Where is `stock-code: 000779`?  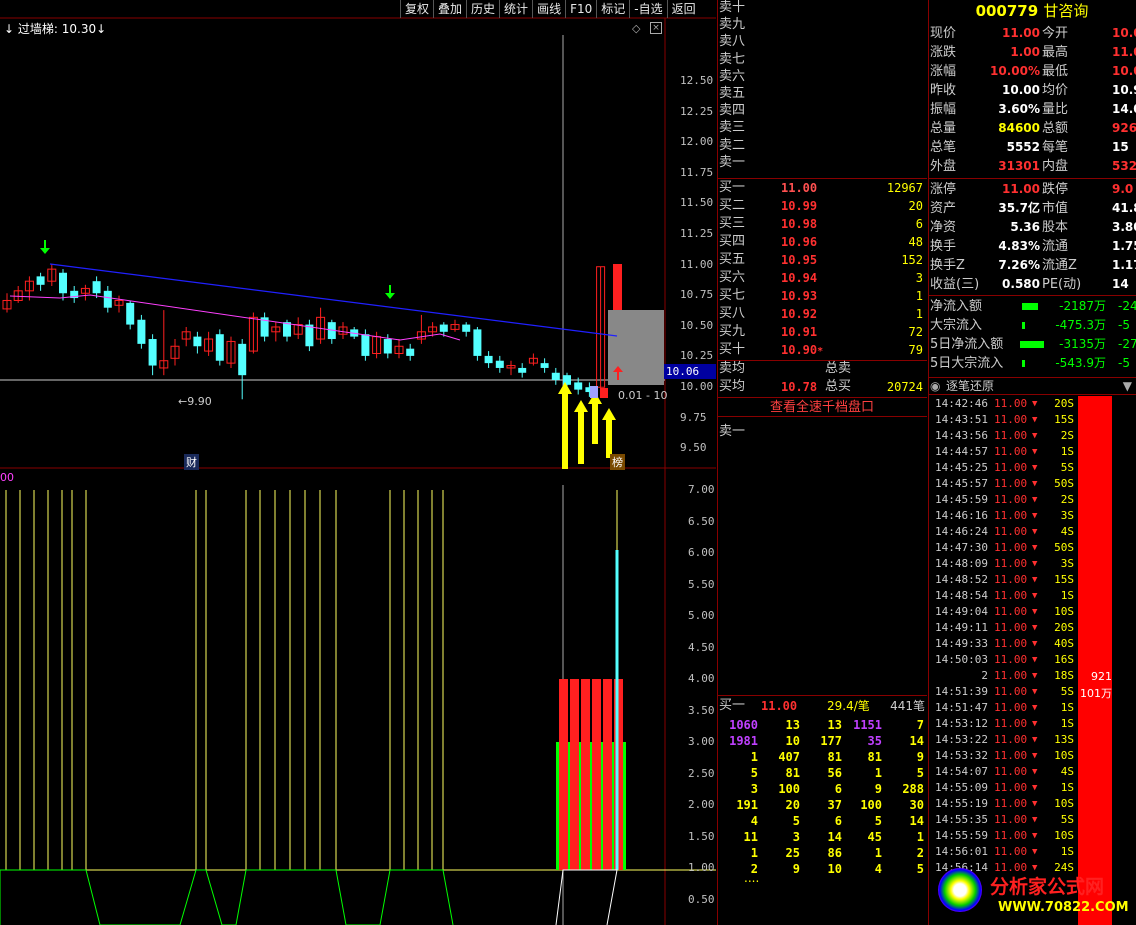
stock-code: 000779 is located at coordinates (1009, 11).